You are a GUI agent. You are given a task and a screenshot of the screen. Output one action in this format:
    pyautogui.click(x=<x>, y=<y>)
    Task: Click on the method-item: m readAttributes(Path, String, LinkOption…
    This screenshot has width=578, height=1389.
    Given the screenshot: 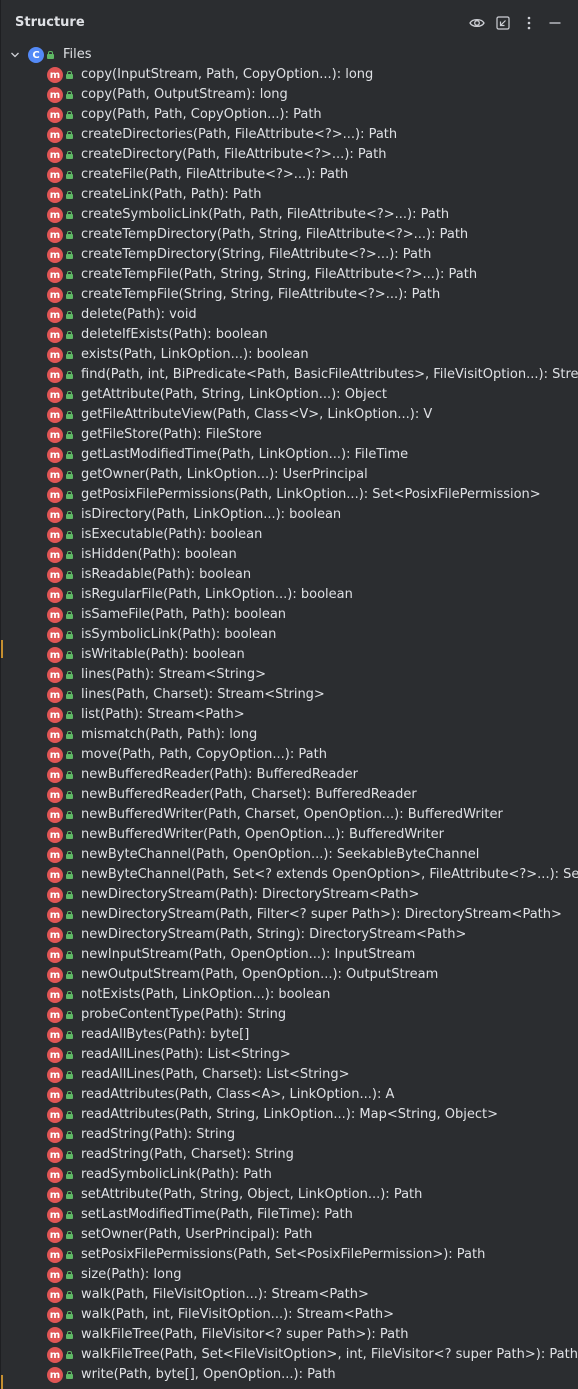 What is the action you would take?
    pyautogui.click(x=289, y=1115)
    